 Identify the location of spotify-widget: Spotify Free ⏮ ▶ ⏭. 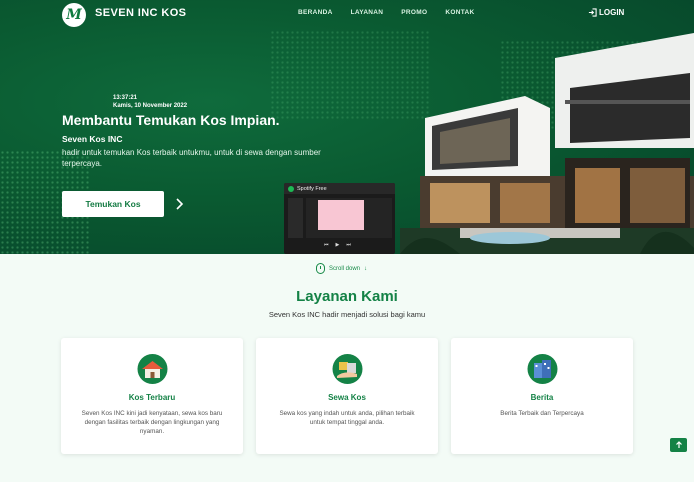
(339, 218).